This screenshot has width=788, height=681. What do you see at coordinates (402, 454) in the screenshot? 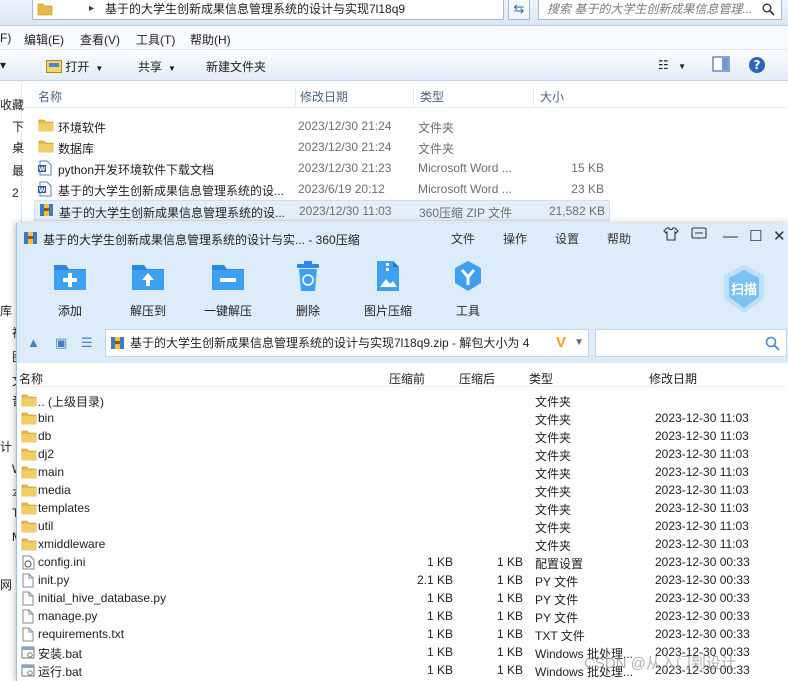
I see `zip-entry-row: dj2 文件夹 2023-12-30 11:03` at bounding box center [402, 454].